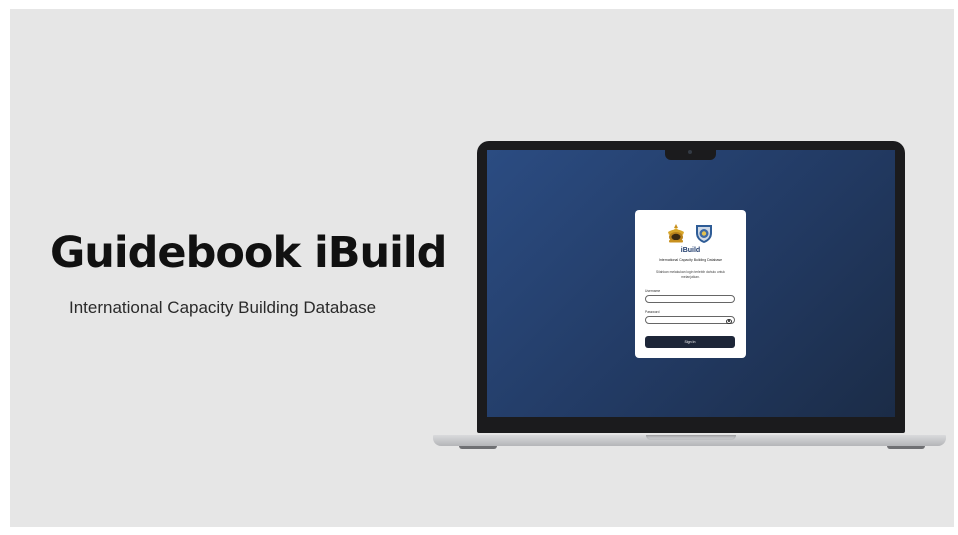  I want to click on page-title: Guidebook iBuild, so click(248, 253).